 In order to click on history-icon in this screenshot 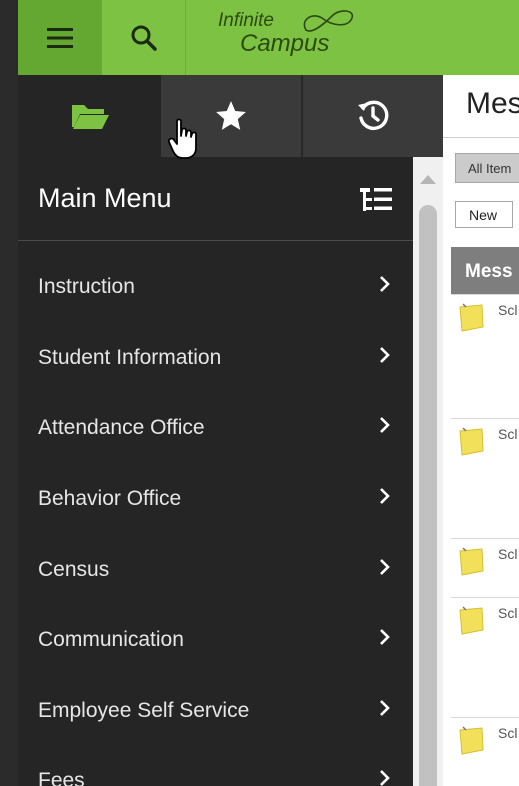, I will do `click(373, 115)`.